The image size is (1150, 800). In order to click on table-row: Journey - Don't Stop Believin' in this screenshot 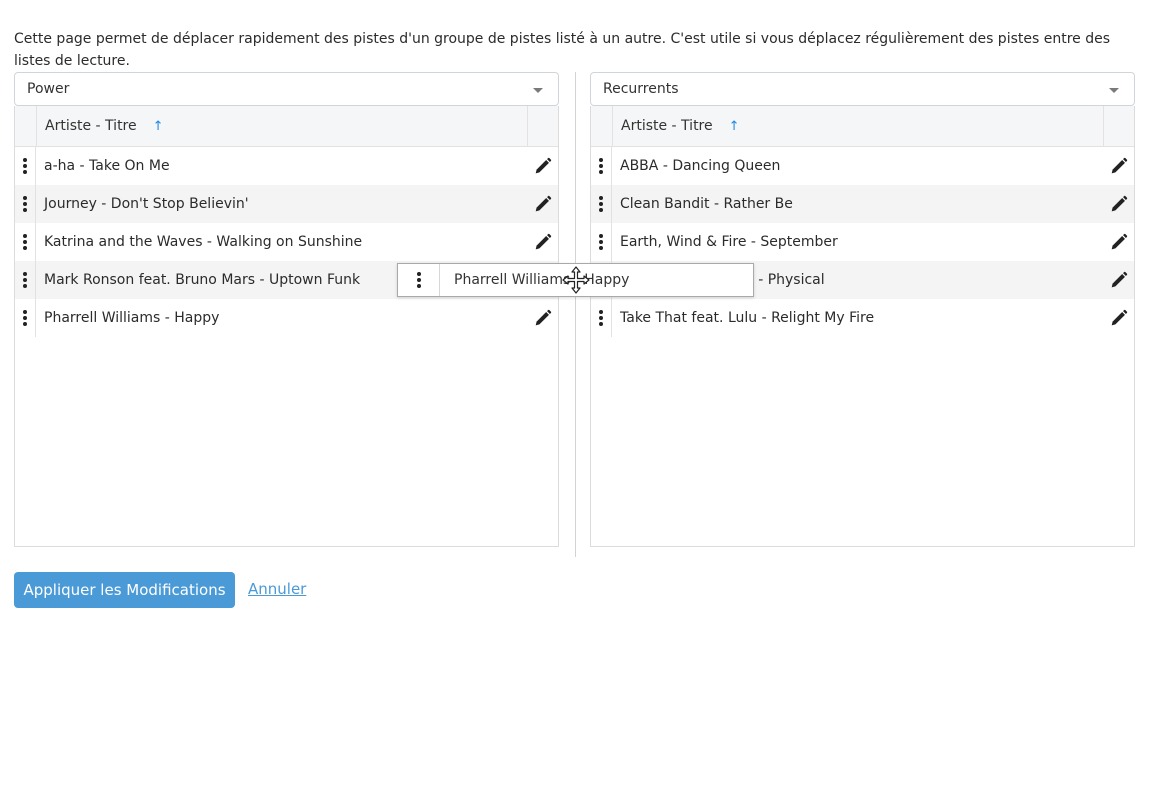, I will do `click(286, 204)`.